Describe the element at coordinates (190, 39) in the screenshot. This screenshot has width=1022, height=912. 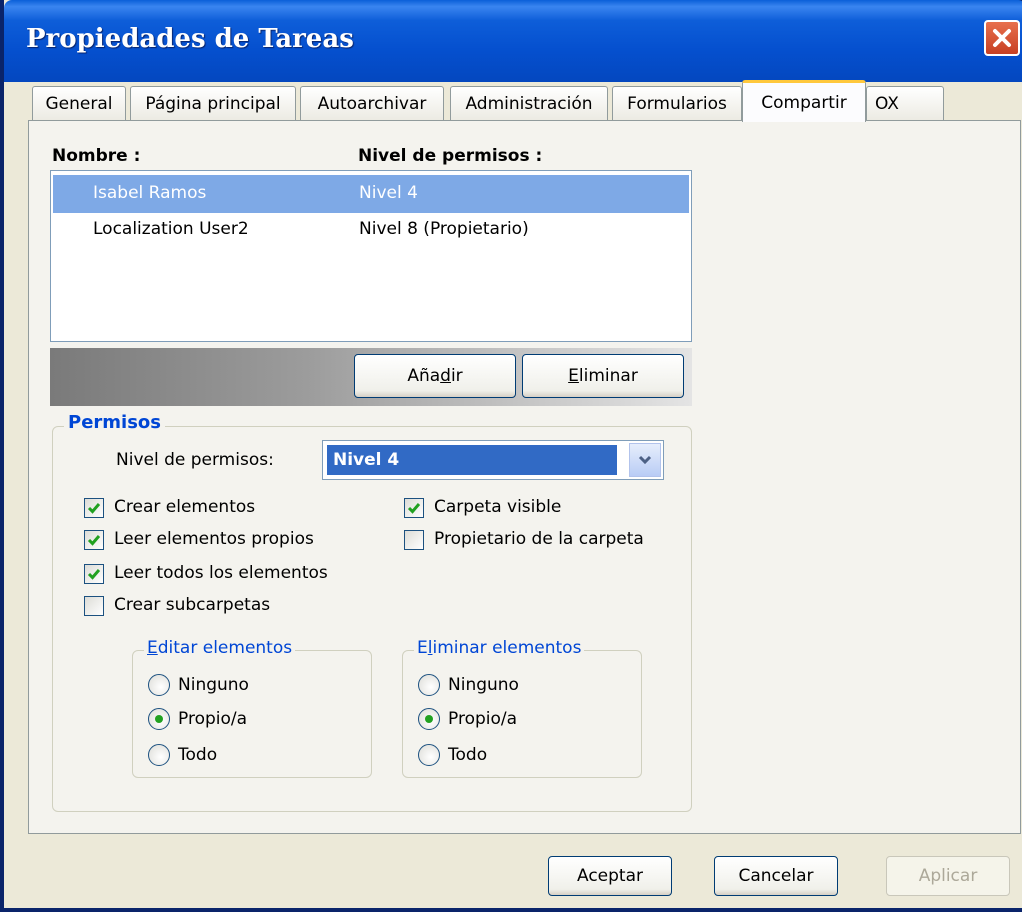
I see `window-title: Propiedades de Tareas` at that location.